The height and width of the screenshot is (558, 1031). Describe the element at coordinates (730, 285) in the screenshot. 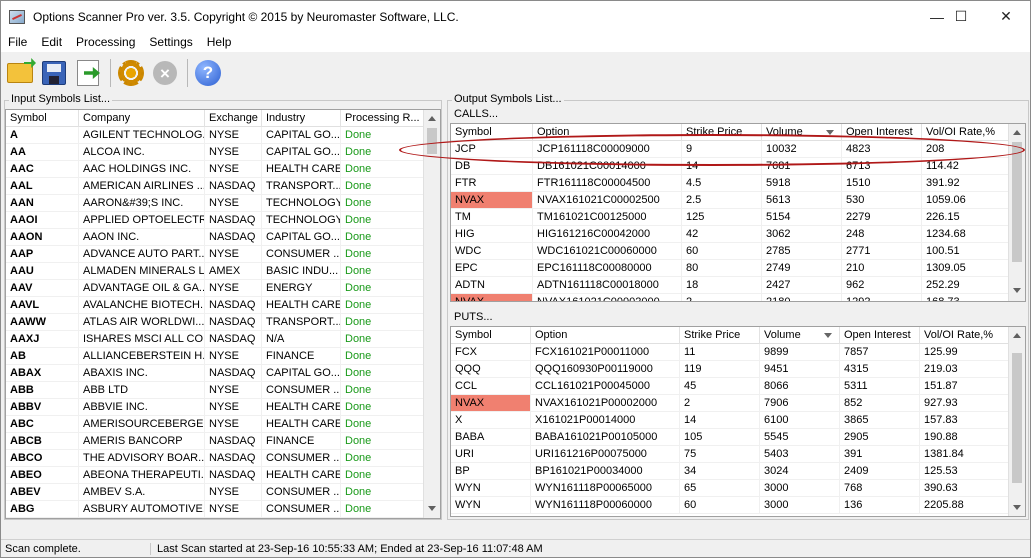

I see `table-row: ADTN ADTN161118C00018000 18 2427 962 252.29` at that location.